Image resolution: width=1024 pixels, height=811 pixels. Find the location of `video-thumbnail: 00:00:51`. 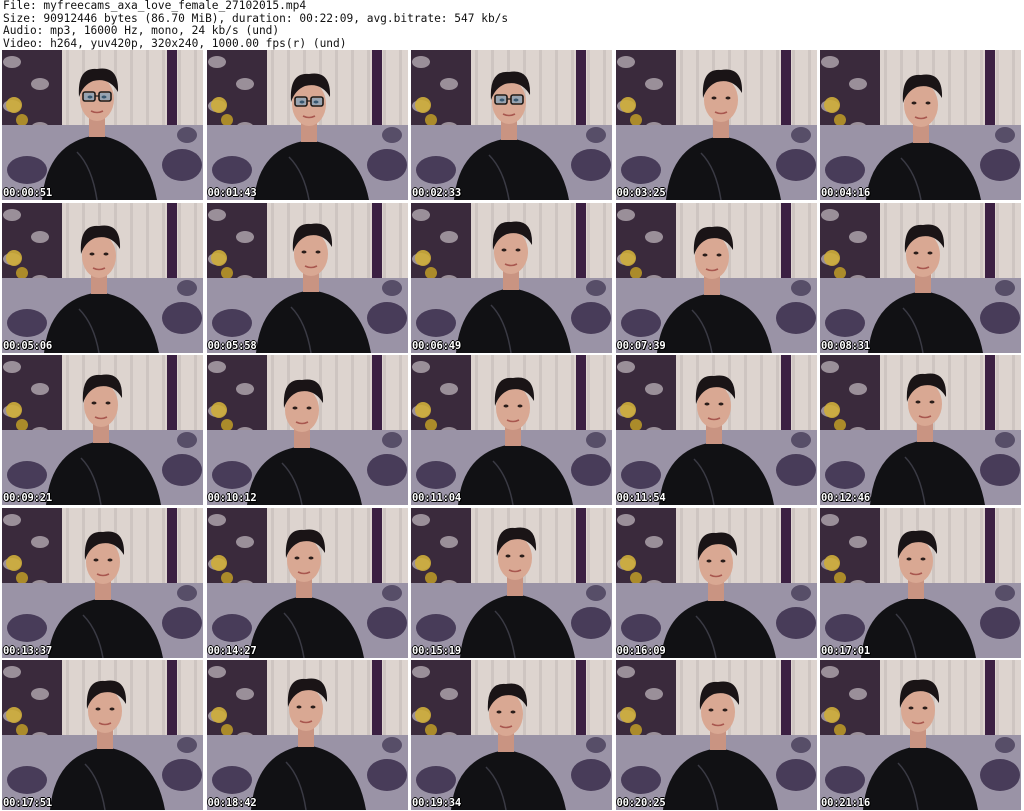

video-thumbnail: 00:00:51 is located at coordinates (102, 125).